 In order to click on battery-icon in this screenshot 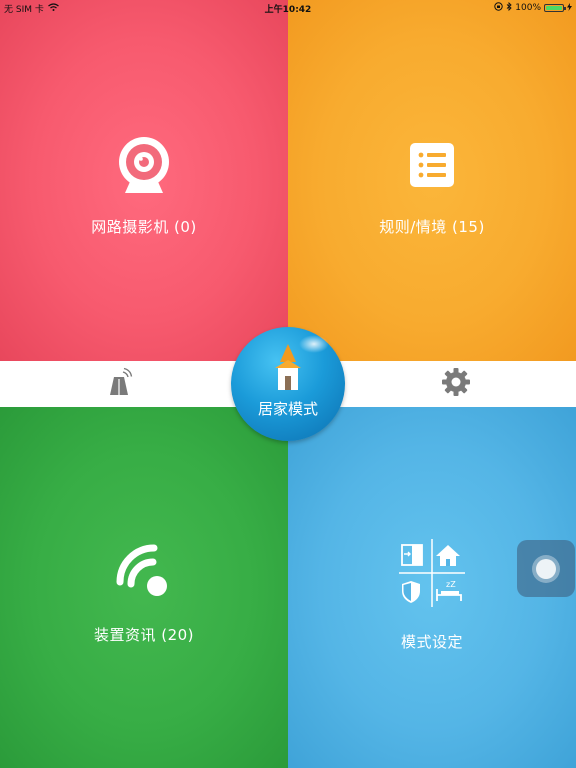, I will do `click(555, 8)`.